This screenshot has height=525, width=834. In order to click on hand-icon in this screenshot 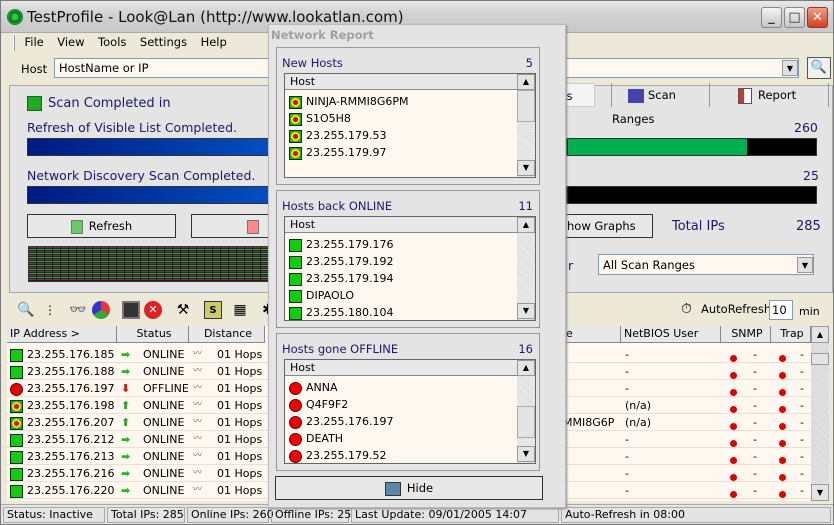, I will do `click(392, 488)`.